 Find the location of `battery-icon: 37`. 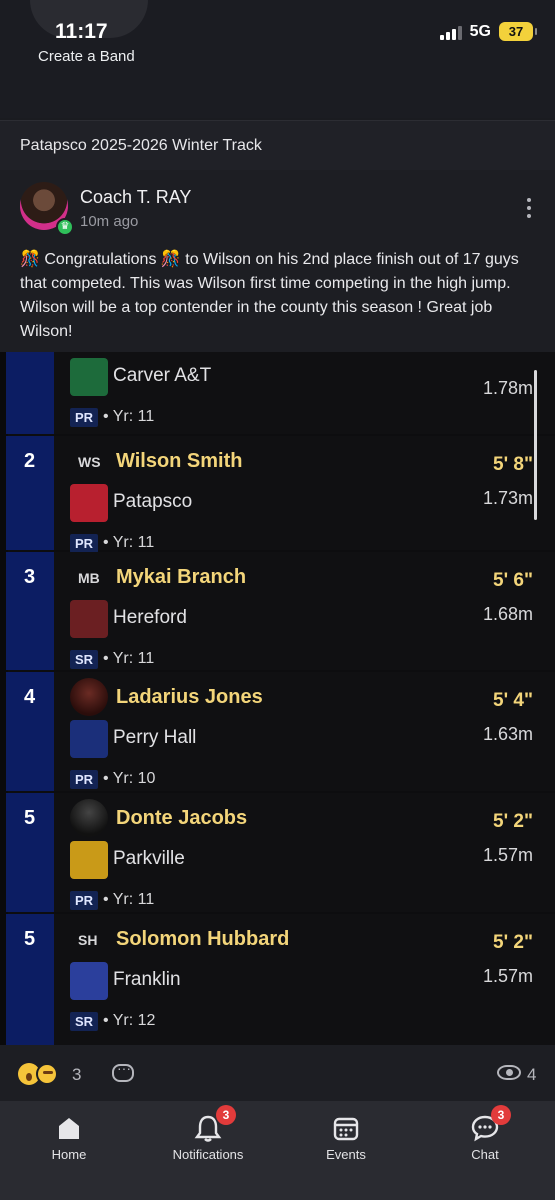

battery-icon: 37 is located at coordinates (518, 31).